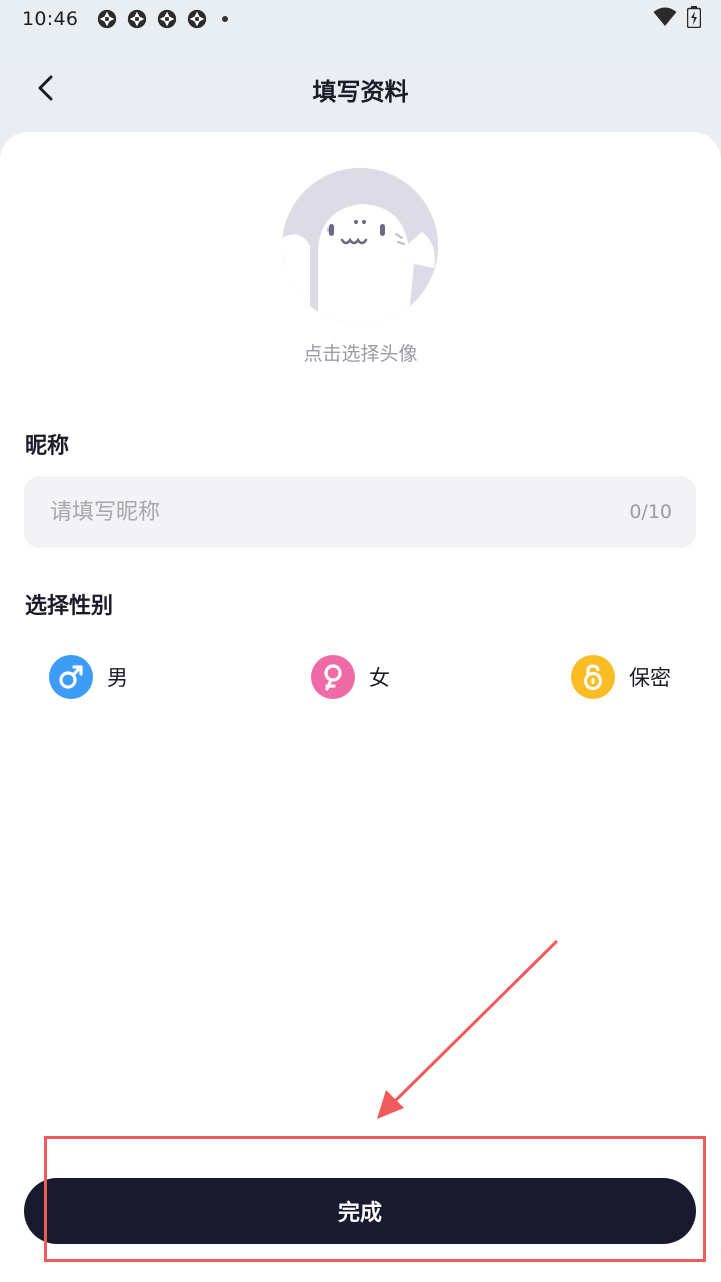  I want to click on header: 填写资料, so click(360, 88).